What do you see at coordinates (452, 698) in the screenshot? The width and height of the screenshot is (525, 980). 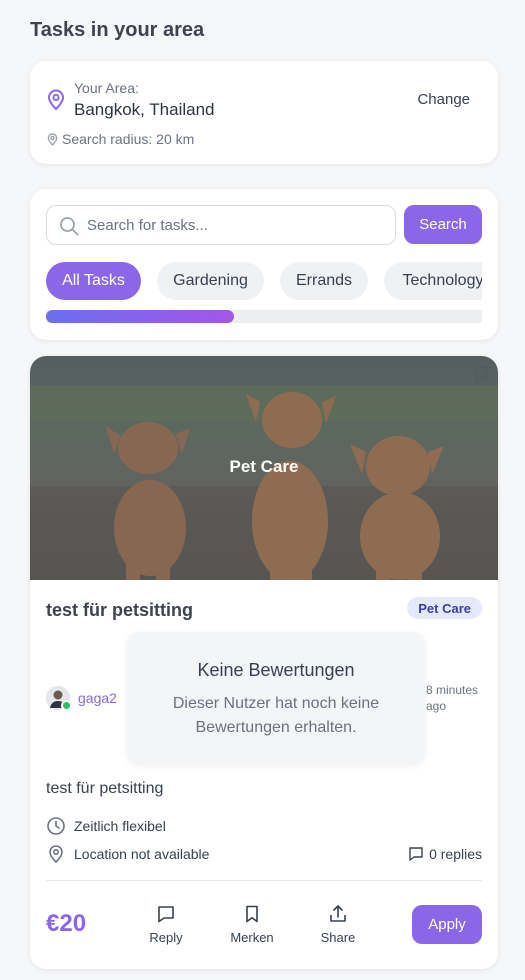 I see `time-ago: 8 minutes ago` at bounding box center [452, 698].